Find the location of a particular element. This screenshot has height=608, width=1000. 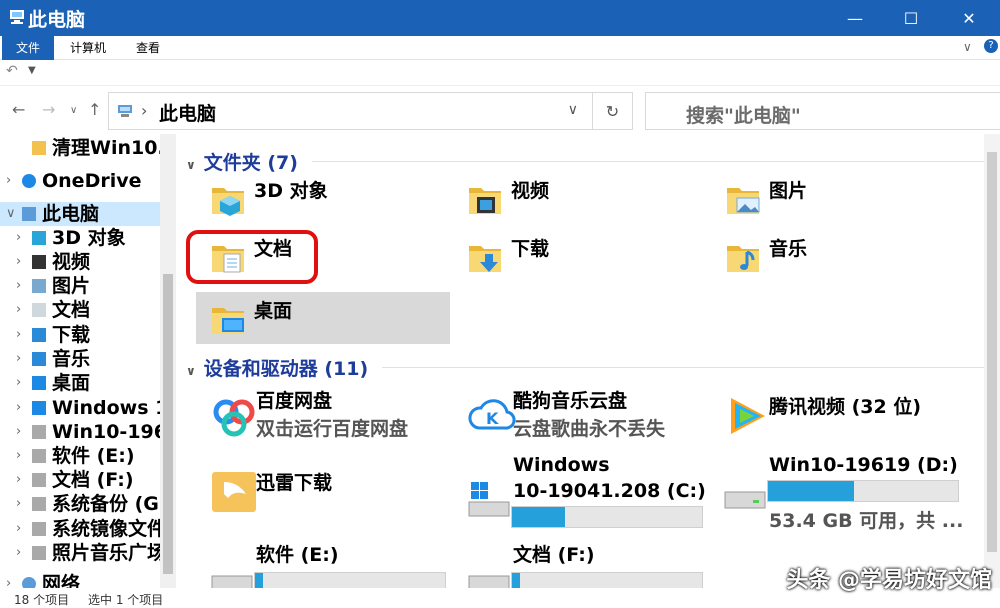

tab-computer: 计算机 is located at coordinates (88, 48).